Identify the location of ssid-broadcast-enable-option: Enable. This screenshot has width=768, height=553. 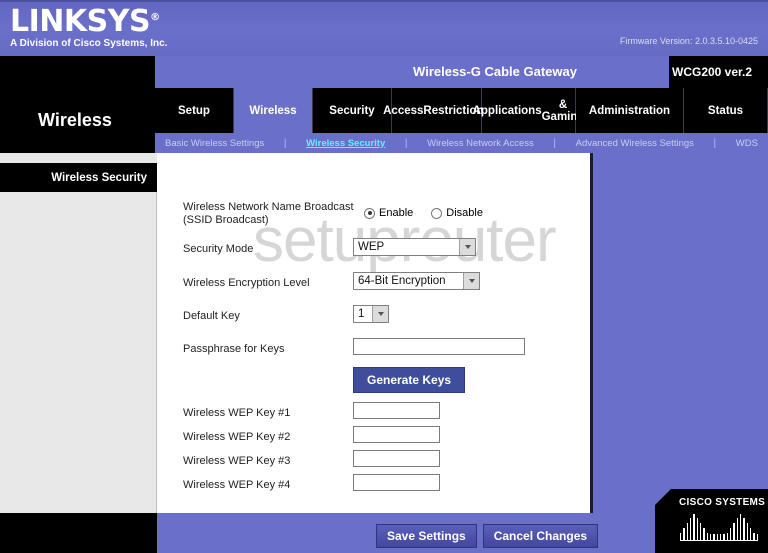
(388, 213).